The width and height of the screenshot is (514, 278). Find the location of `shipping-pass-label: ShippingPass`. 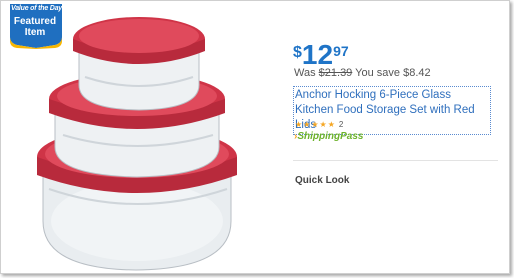

shipping-pass-label: ShippingPass is located at coordinates (330, 136).